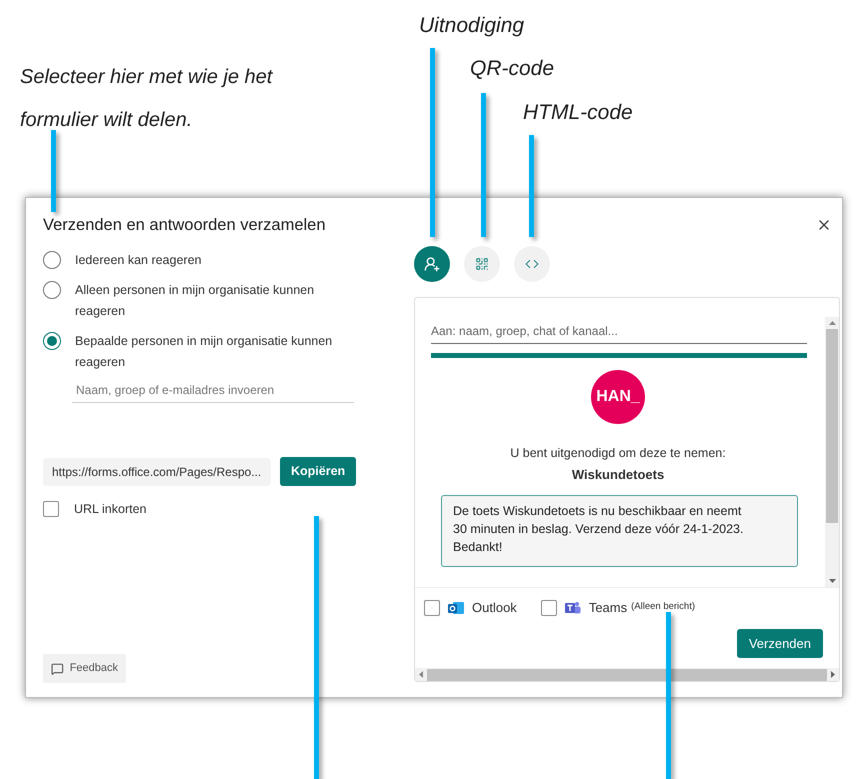 The image size is (867, 779). Describe the element at coordinates (618, 397) in the screenshot. I see `logo: HAN_` at that location.